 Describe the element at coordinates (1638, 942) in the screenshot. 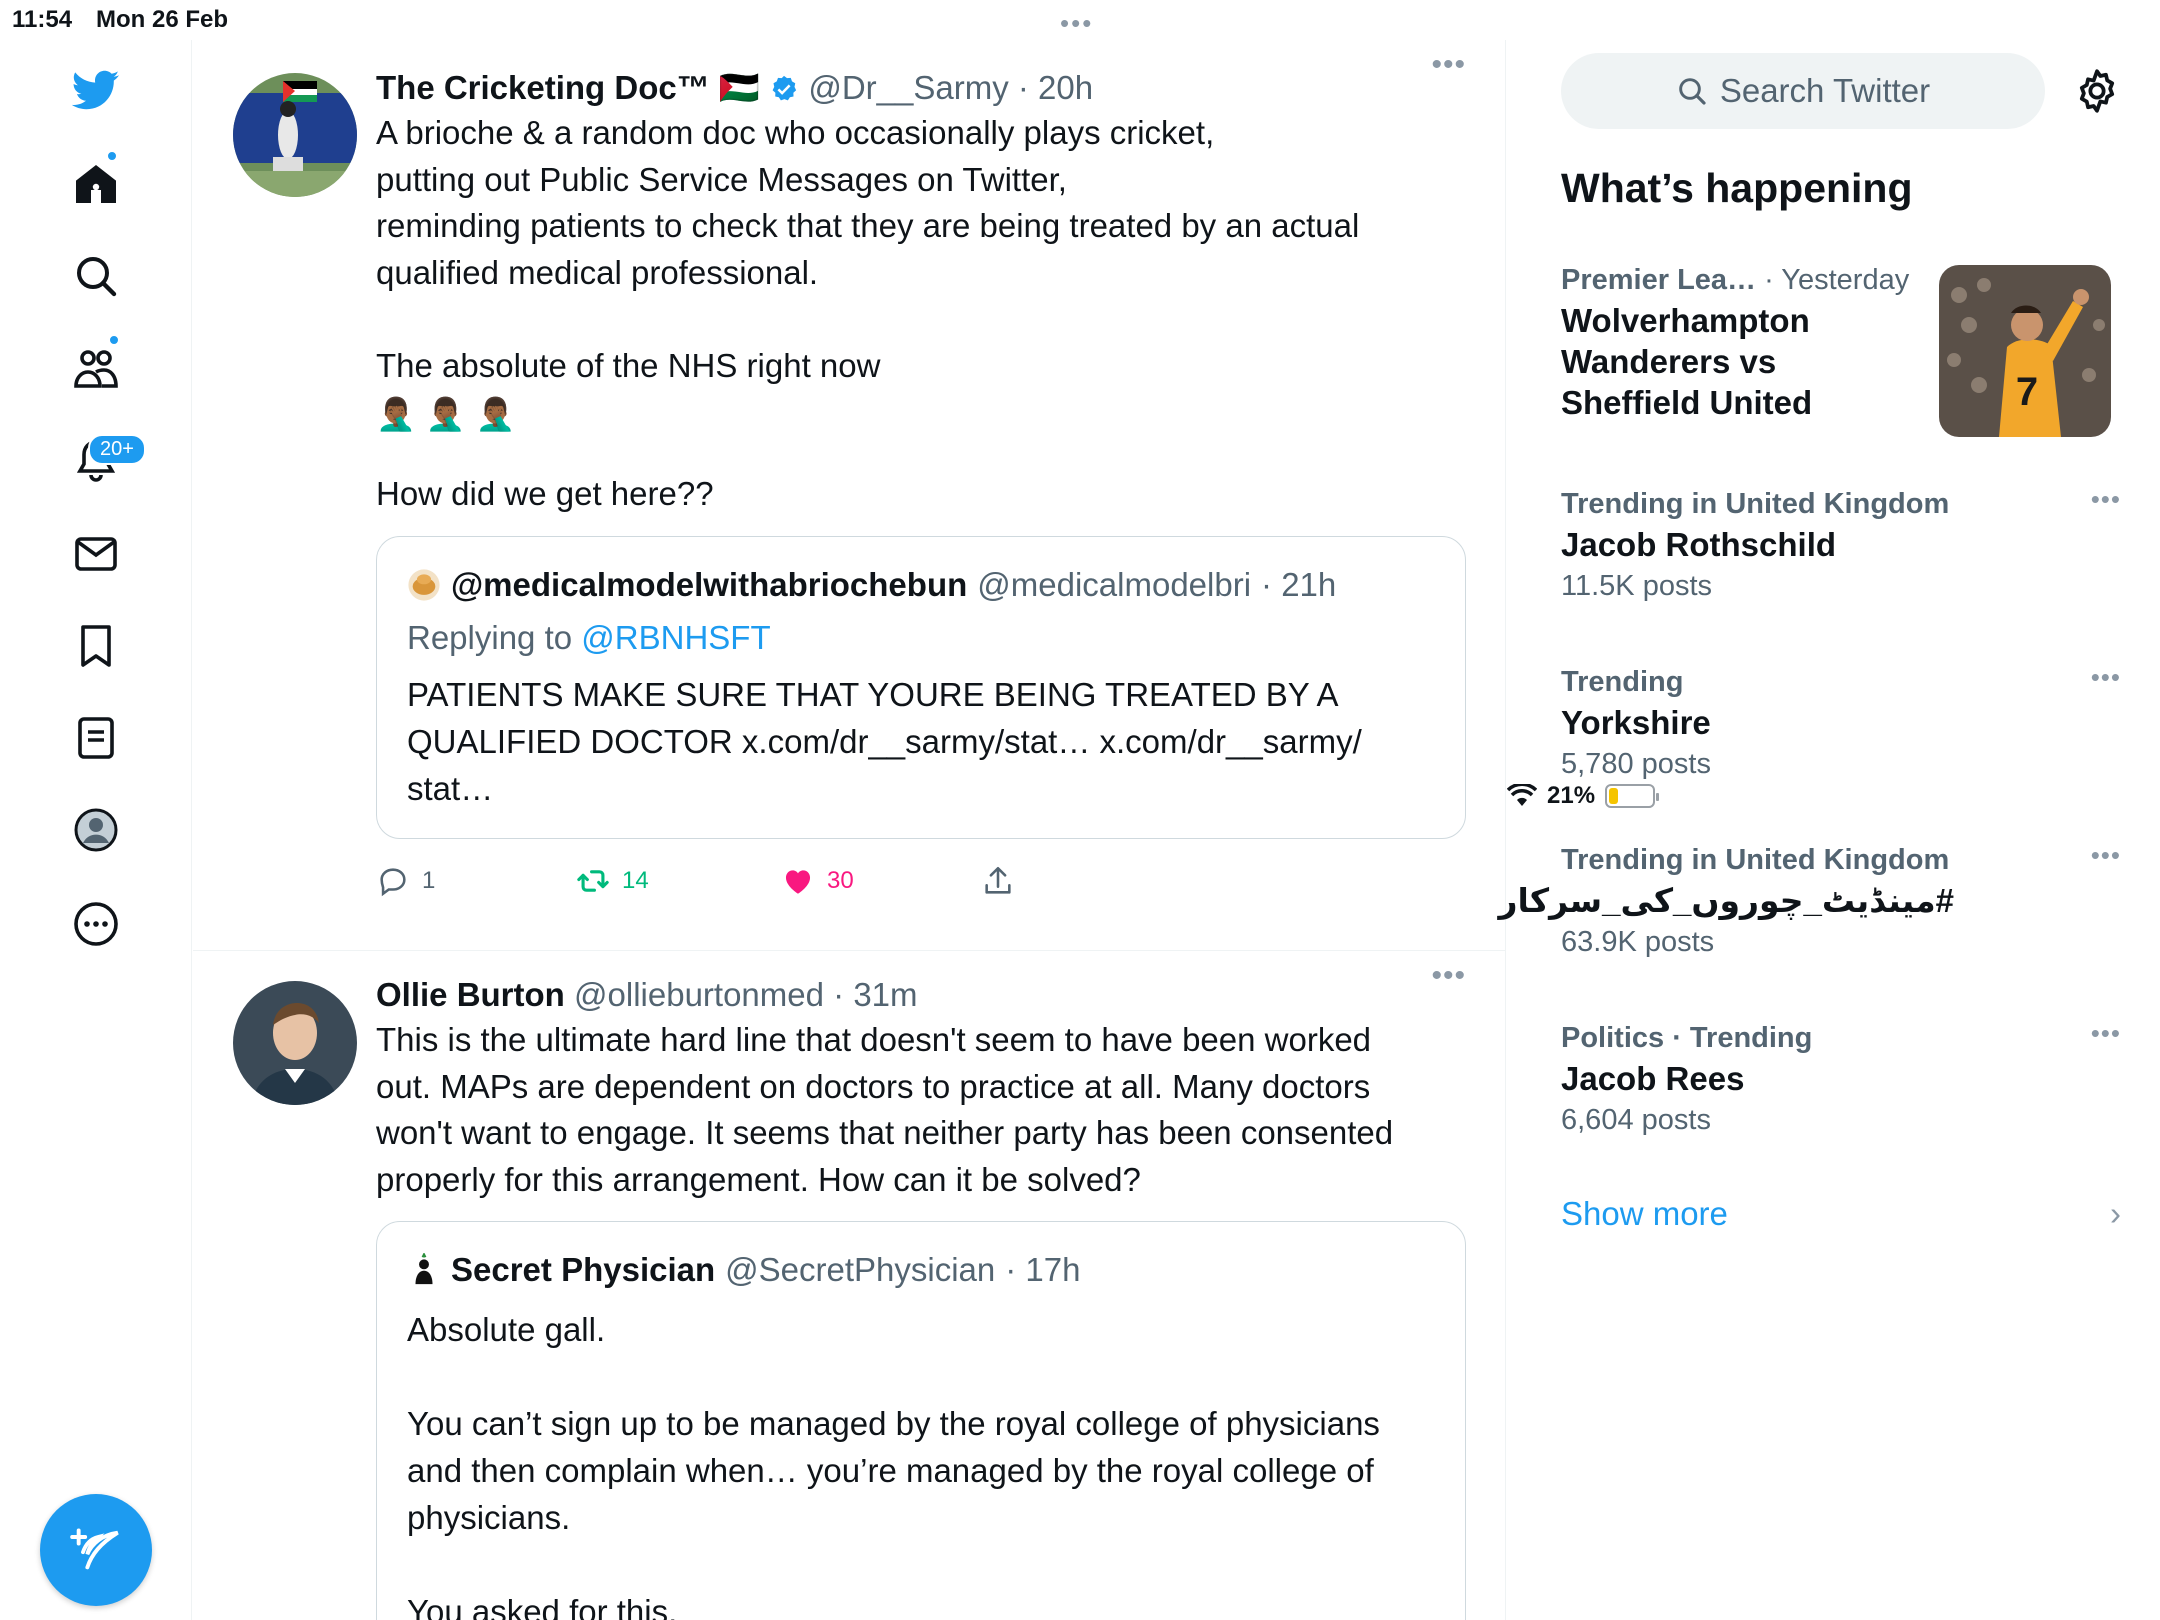

I see `trend-posts: 63.9K posts` at that location.